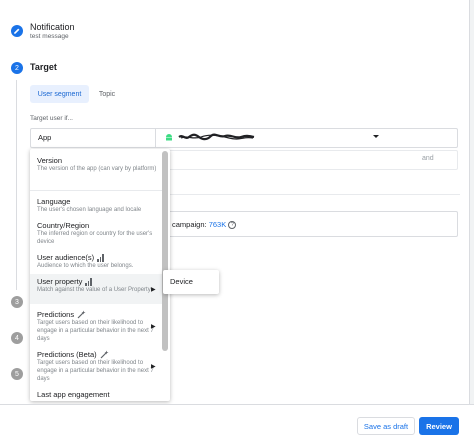 This screenshot has height=447, width=474. I want to click on campaign-prefix: campaign:, so click(190, 224).